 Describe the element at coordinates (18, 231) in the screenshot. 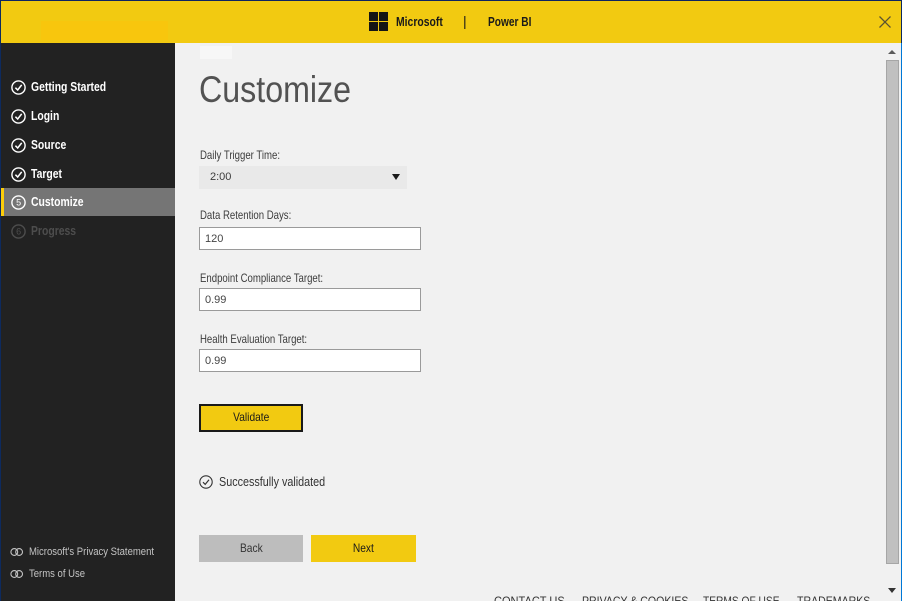

I see `svg-text: 6` at that location.